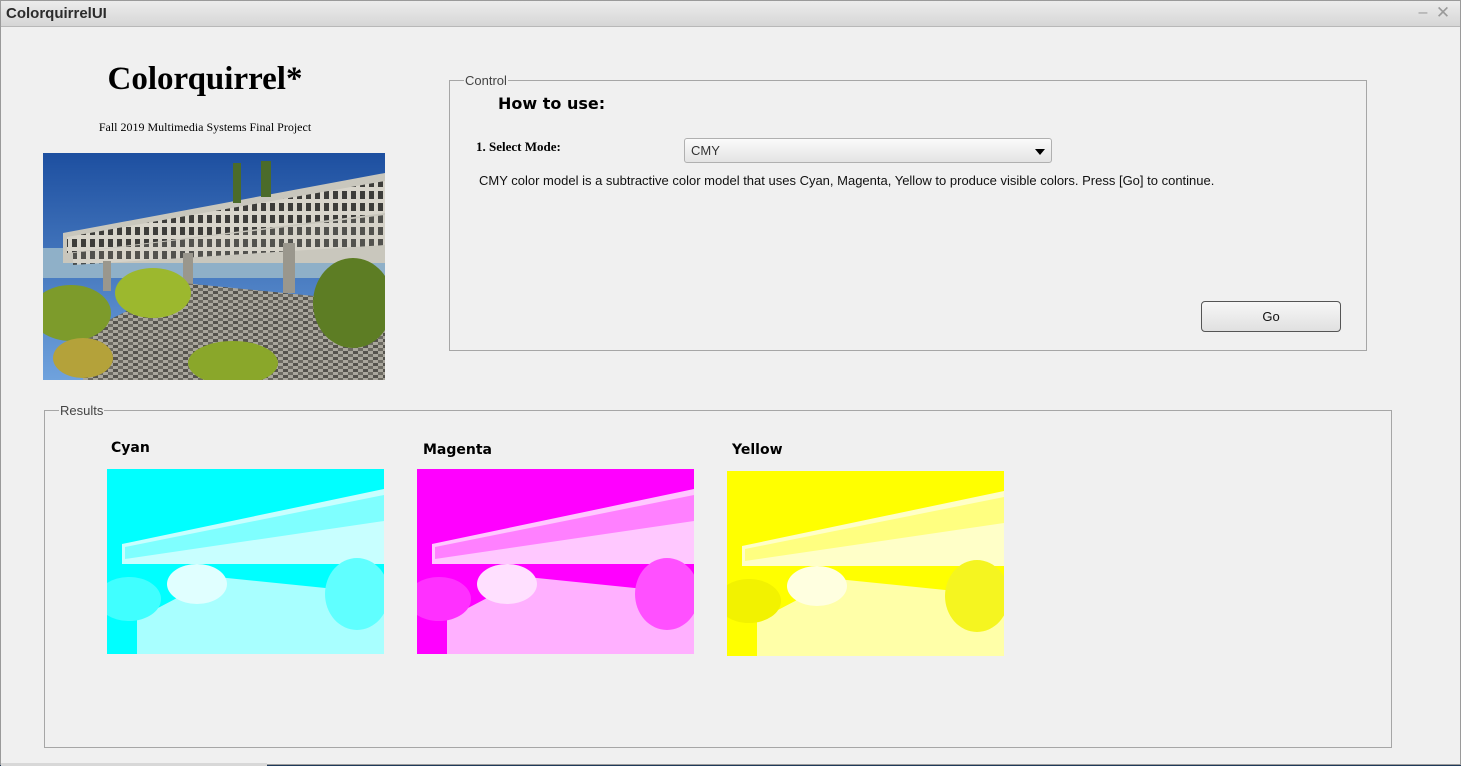 This screenshot has width=1461, height=766. I want to click on yellow-label: Yellow, so click(757, 450).